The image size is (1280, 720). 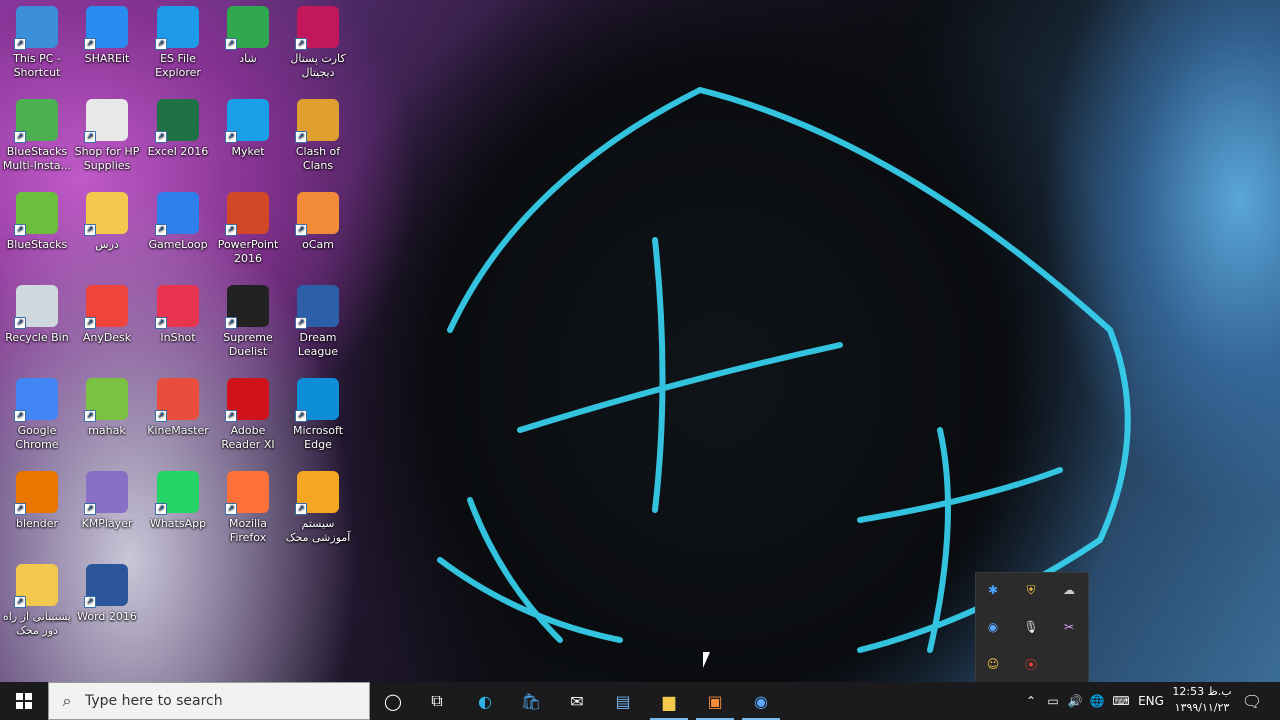 I want to click on desktop-icon: ↗ سیستم آموزشی محک, so click(x=318, y=508).